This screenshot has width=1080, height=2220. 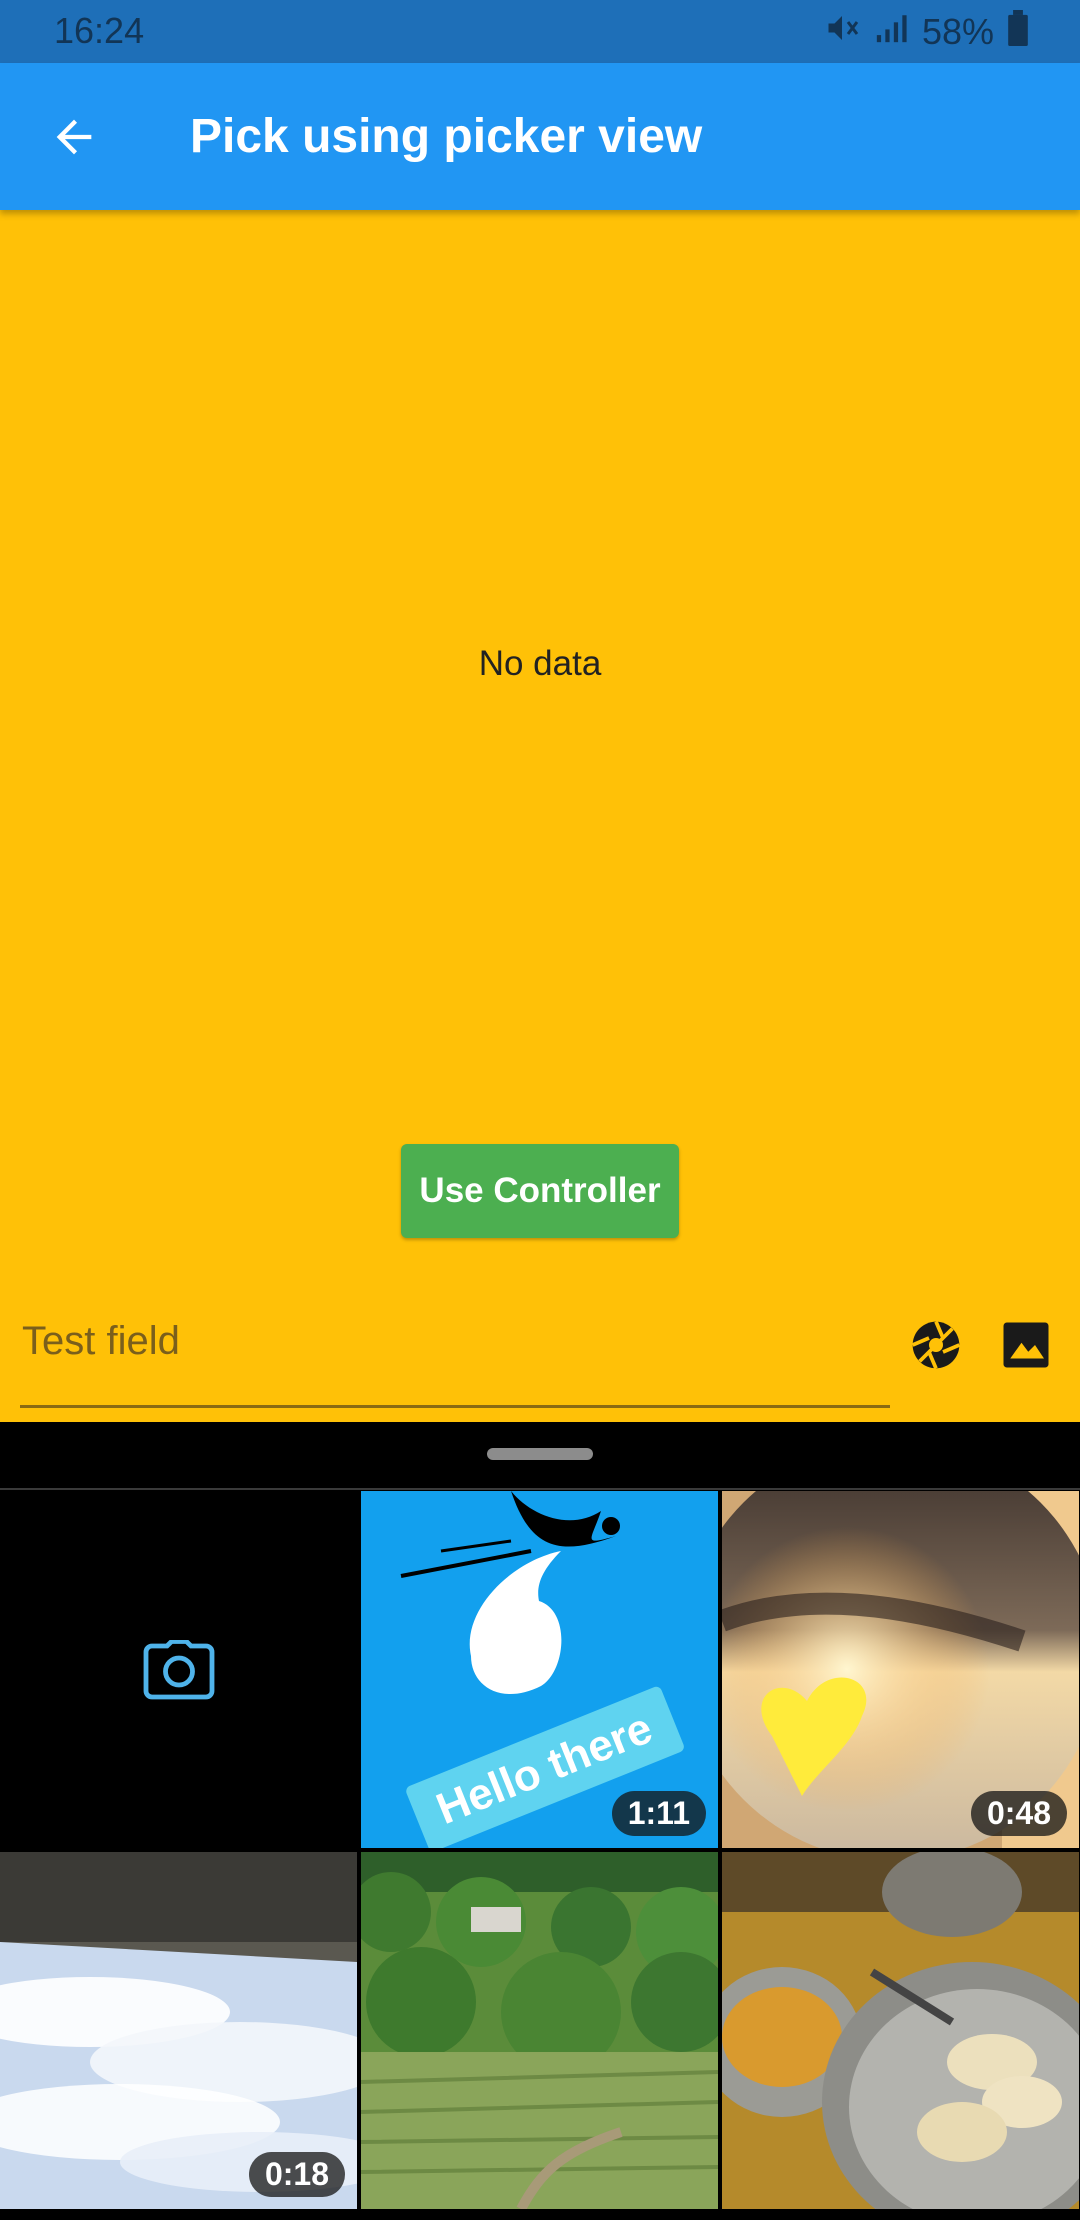 I want to click on green-field-thumbnail-graphic, so click(x=539, y=2030).